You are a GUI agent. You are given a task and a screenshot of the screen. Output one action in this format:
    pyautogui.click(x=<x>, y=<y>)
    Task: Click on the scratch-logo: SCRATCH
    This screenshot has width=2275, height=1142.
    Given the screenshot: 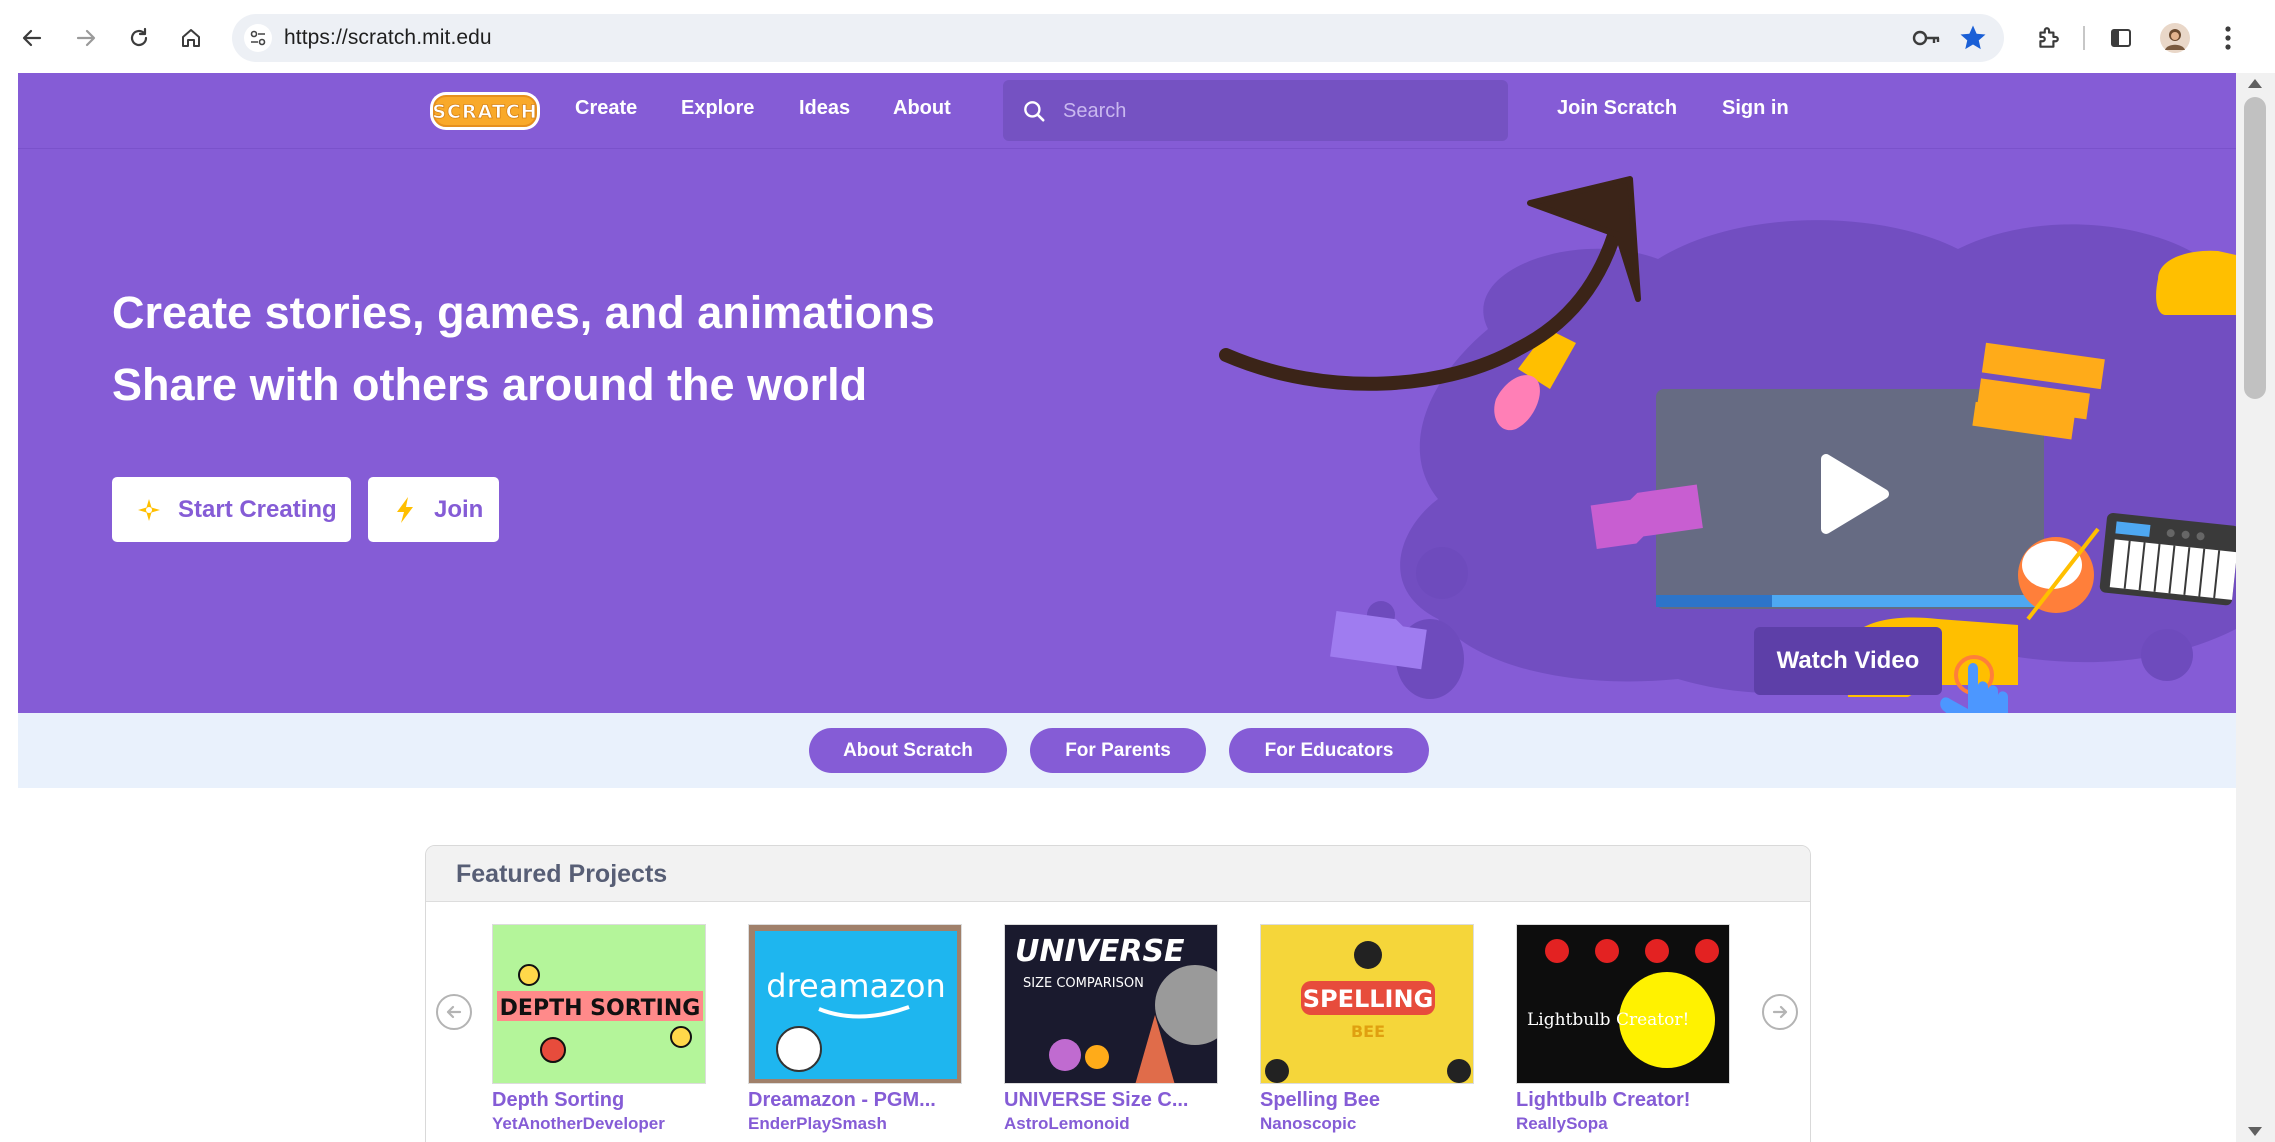 What is the action you would take?
    pyautogui.click(x=485, y=111)
    